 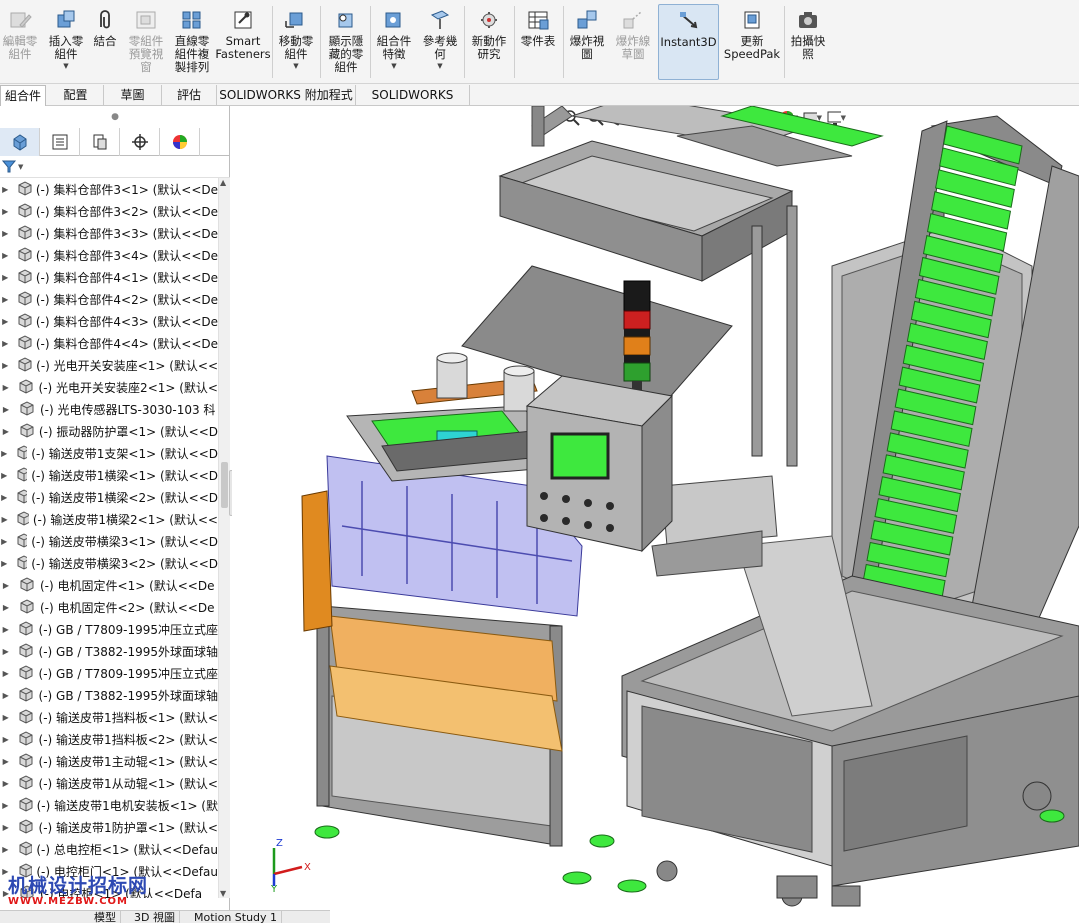 I want to click on tab-dimxpert-manager, so click(x=140, y=142).